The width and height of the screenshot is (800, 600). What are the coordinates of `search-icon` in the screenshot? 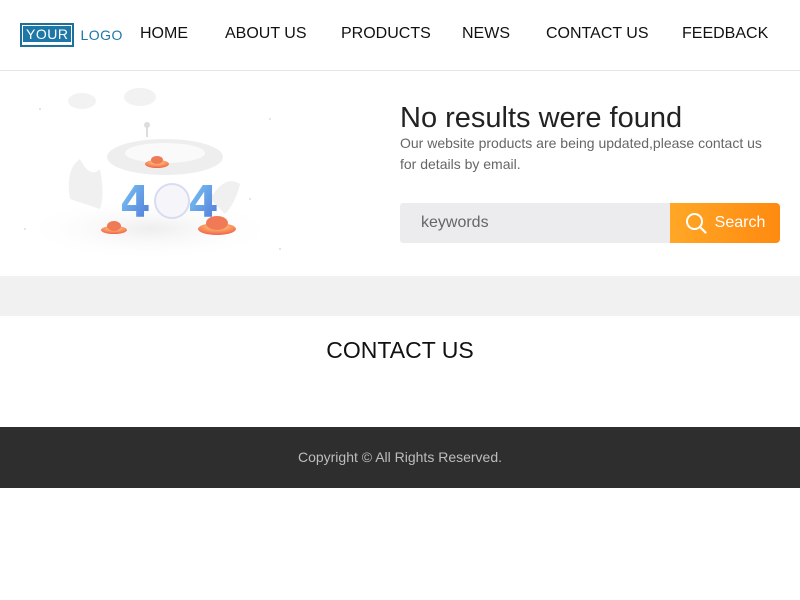 It's located at (696, 223).